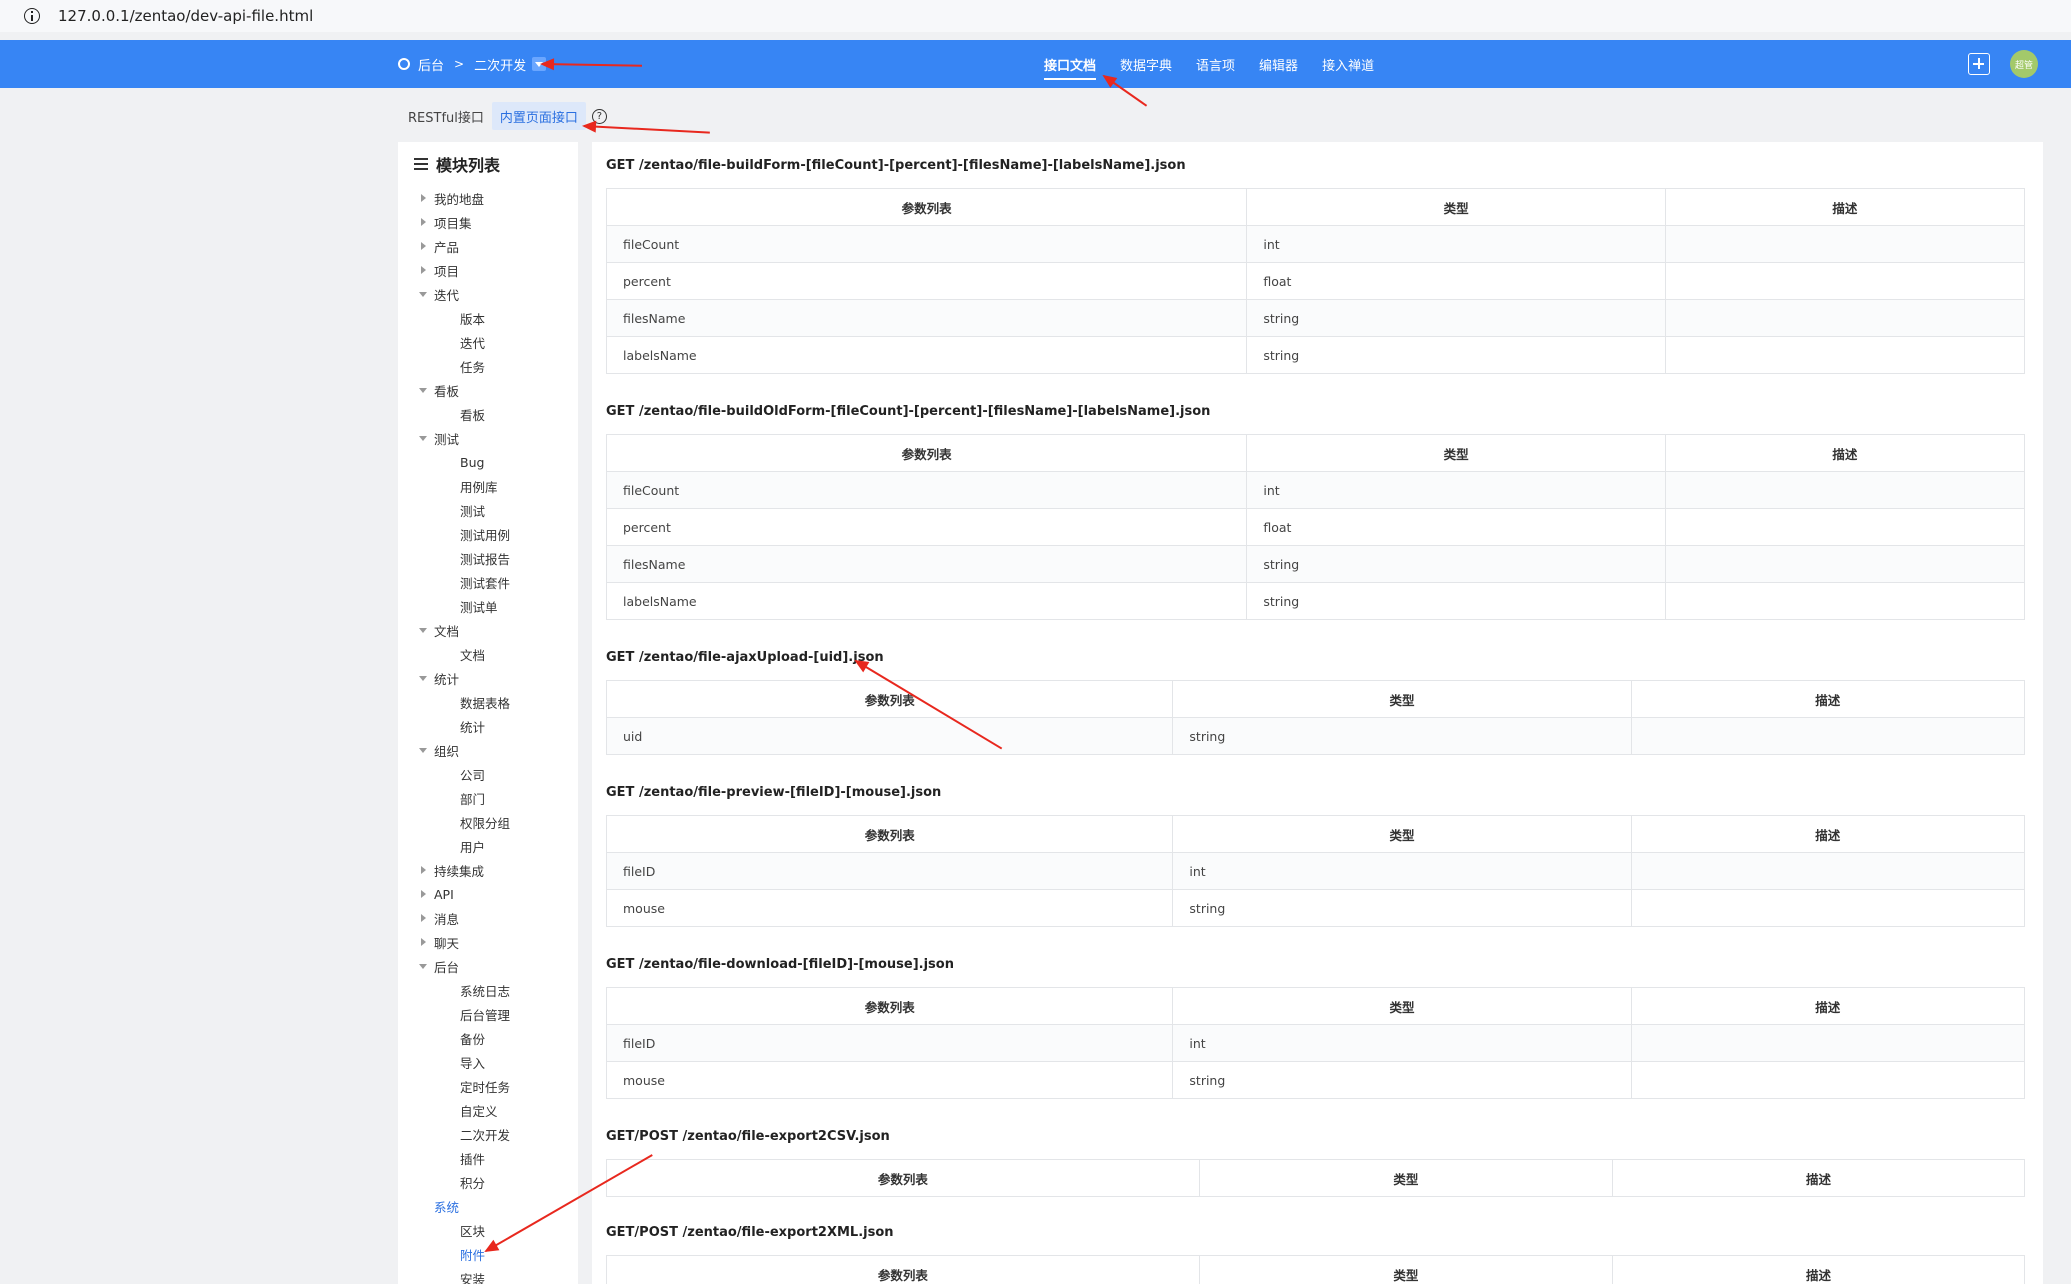 Image resolution: width=2071 pixels, height=1284 pixels. I want to click on sidebar-item: 项目集, so click(488, 222).